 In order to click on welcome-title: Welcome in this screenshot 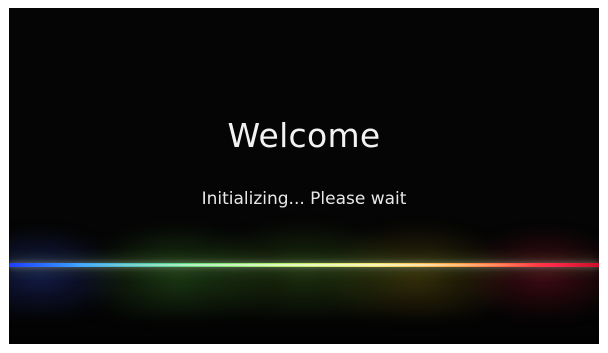, I will do `click(304, 135)`.